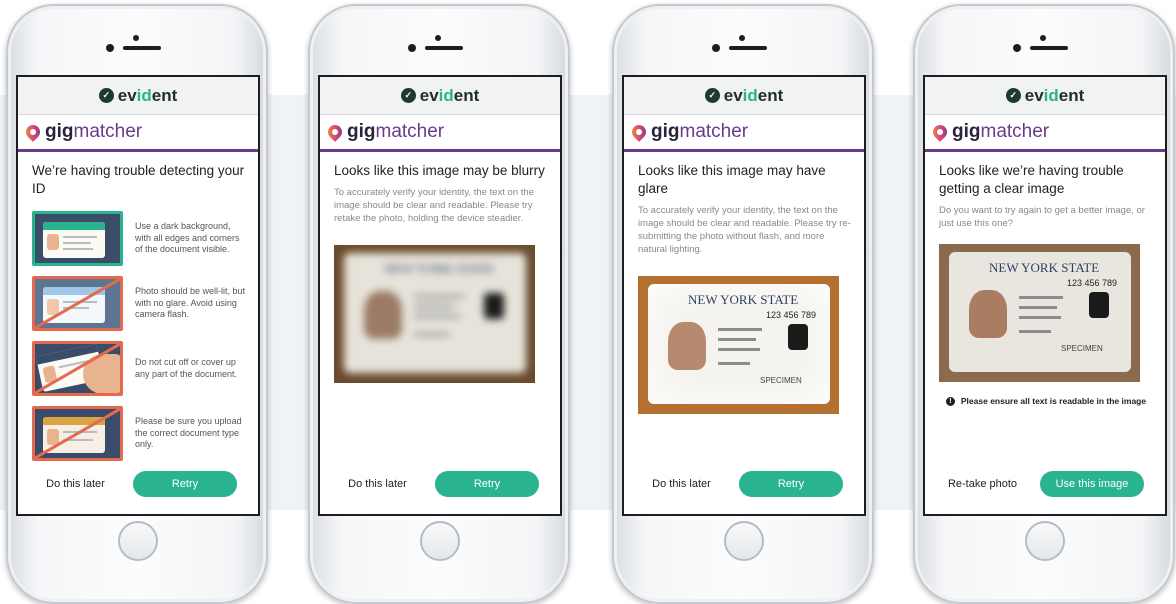 Image resolution: width=1176 pixels, height=604 pixels. What do you see at coordinates (1039, 313) in the screenshot?
I see `id-photo-preview: NEW YORK STATE 123 456 789 SPECIMEN` at bounding box center [1039, 313].